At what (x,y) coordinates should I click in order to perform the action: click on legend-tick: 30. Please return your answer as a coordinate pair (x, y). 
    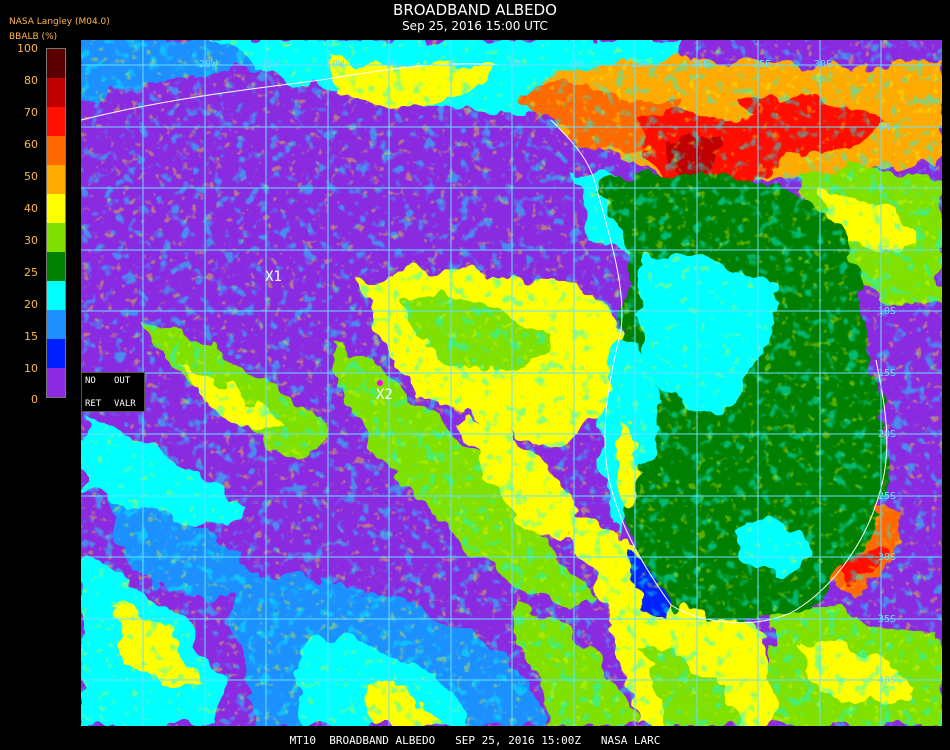
    Looking at the image, I should click on (31, 240).